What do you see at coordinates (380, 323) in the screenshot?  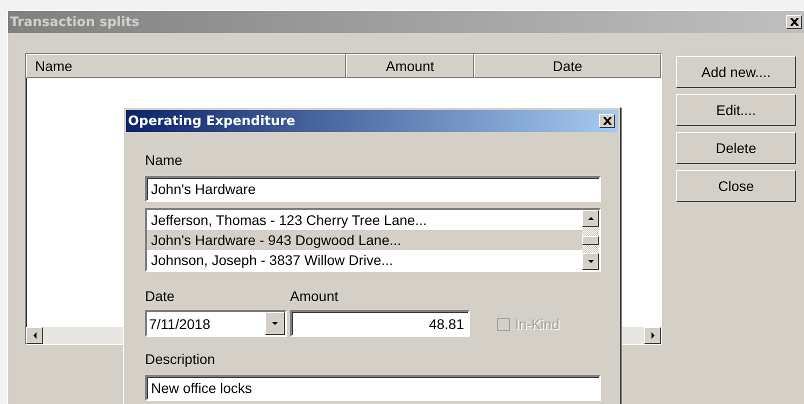 I see `amount-field: 48.81` at bounding box center [380, 323].